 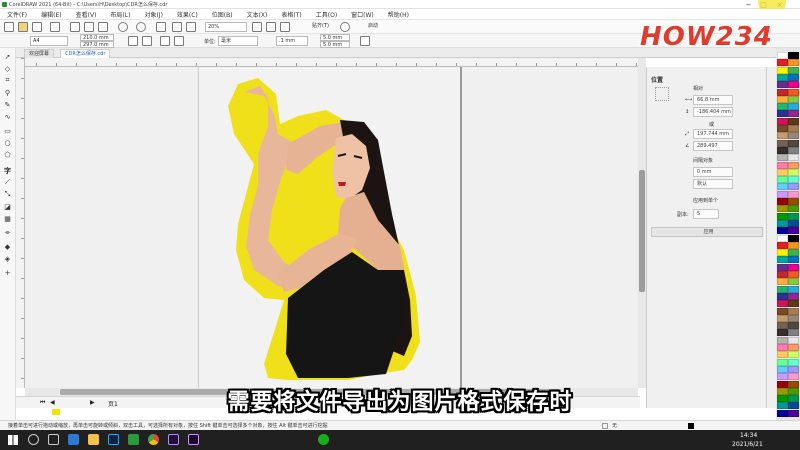 What do you see at coordinates (161, 27) in the screenshot?
I see `search-content-icon` at bounding box center [161, 27].